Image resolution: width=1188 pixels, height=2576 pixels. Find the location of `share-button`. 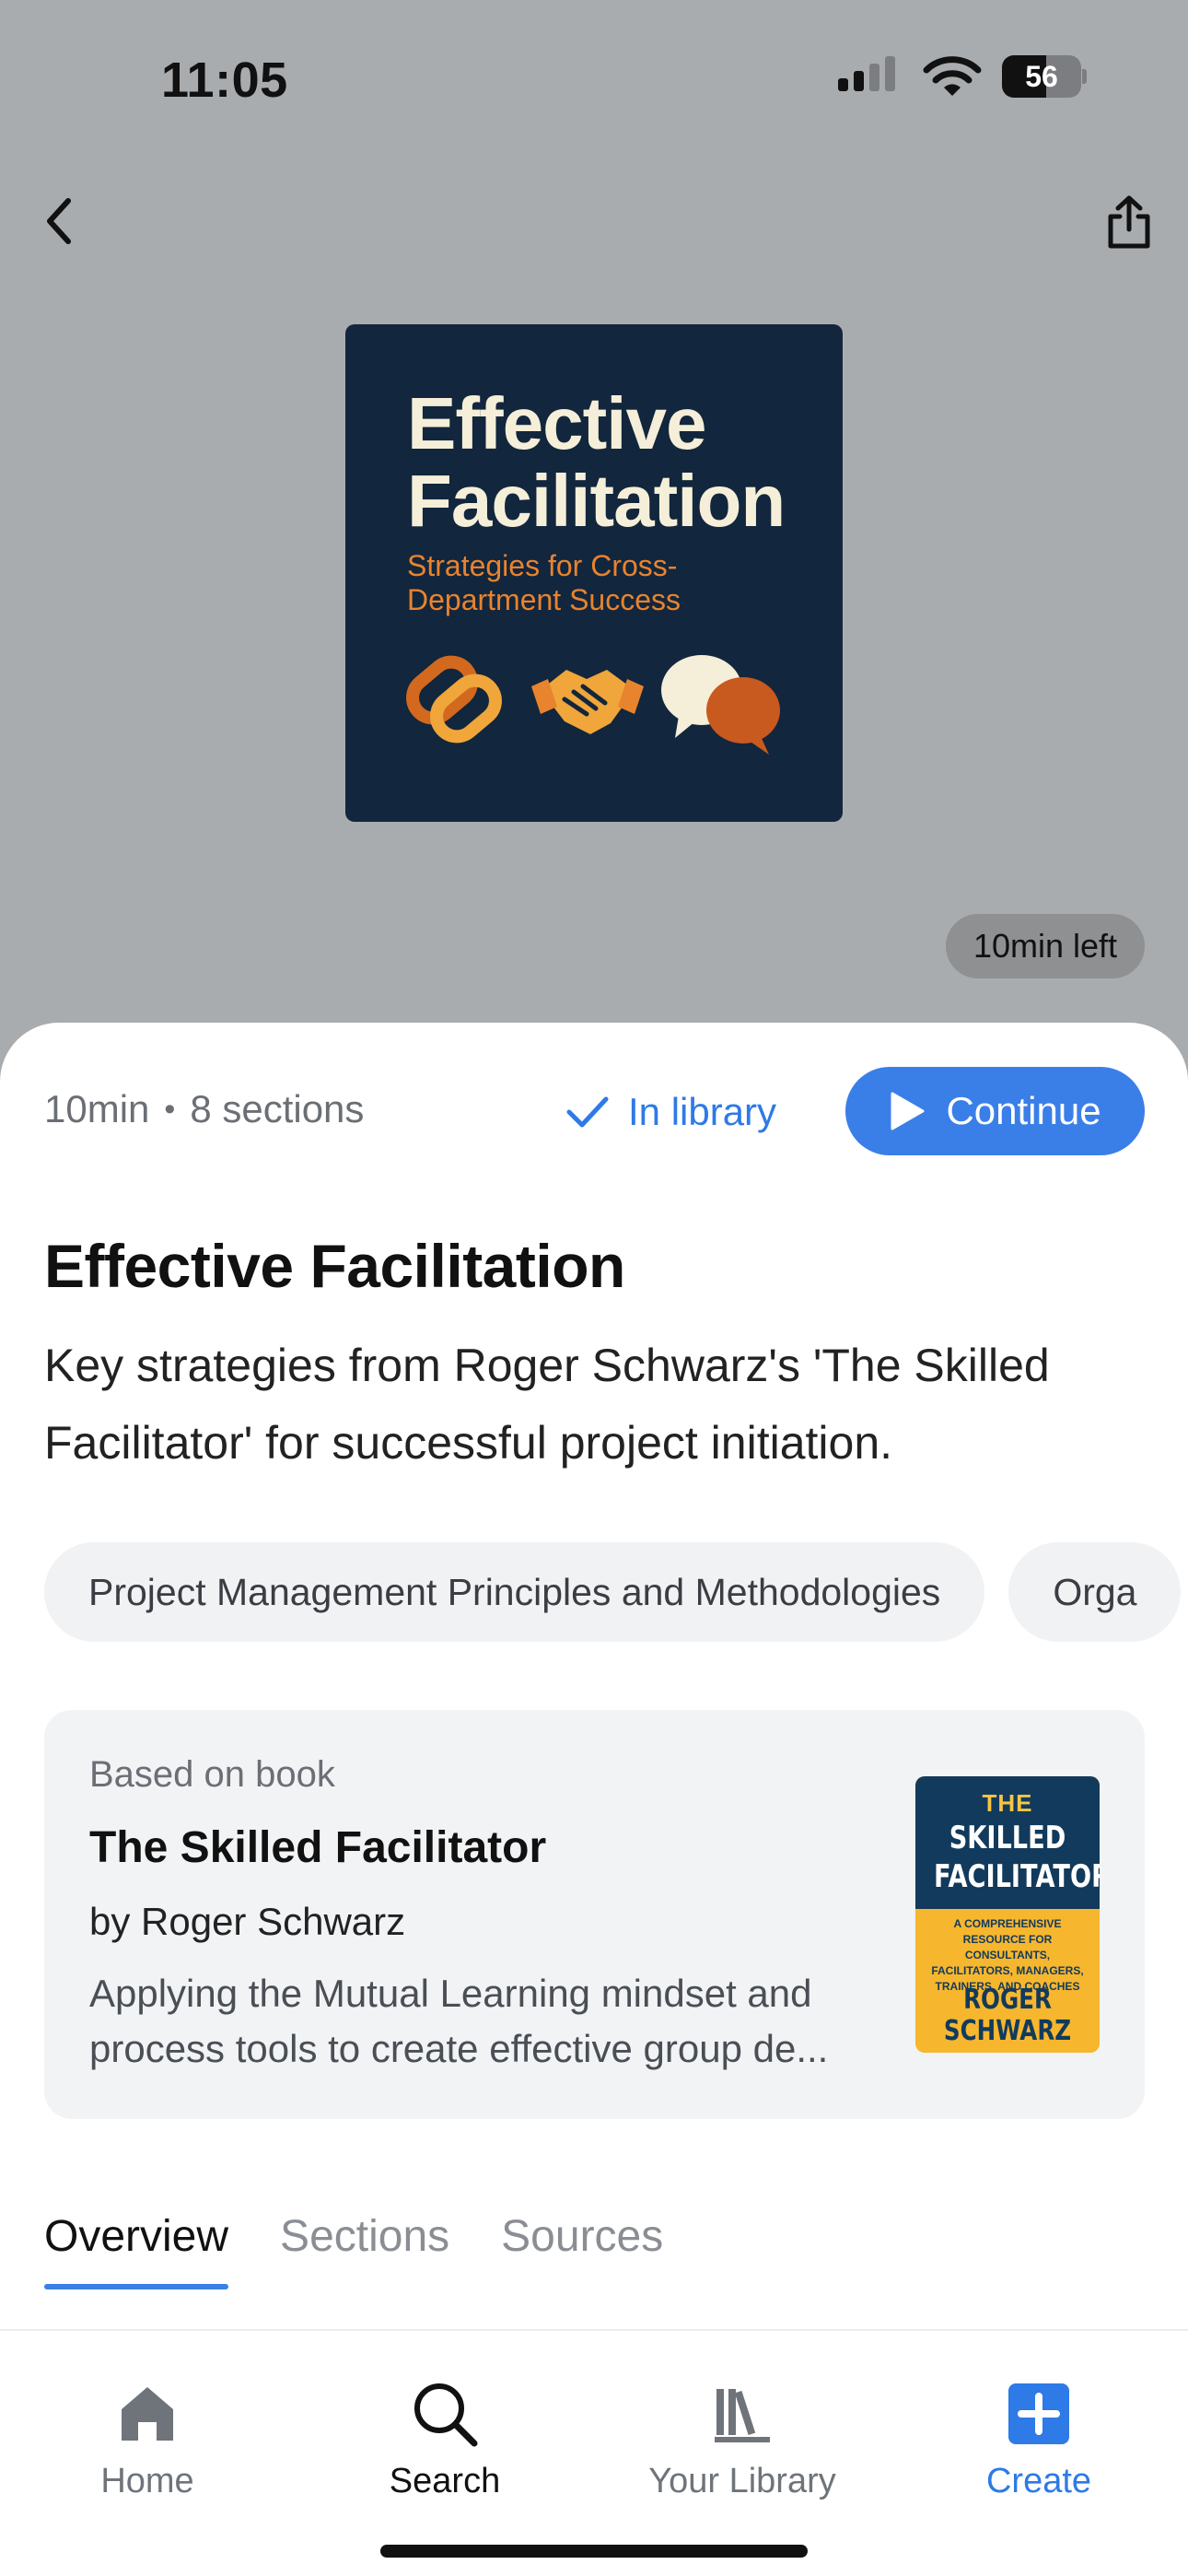

share-button is located at coordinates (1129, 222).